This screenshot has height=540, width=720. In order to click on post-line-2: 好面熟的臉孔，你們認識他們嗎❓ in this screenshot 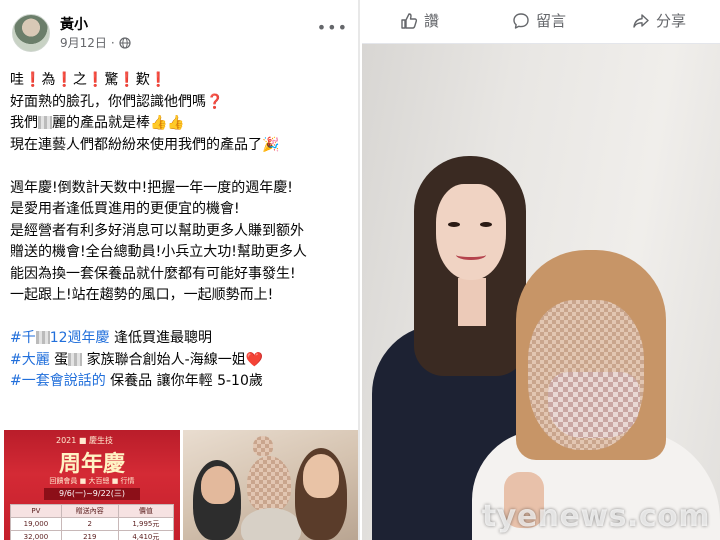, I will do `click(117, 101)`.